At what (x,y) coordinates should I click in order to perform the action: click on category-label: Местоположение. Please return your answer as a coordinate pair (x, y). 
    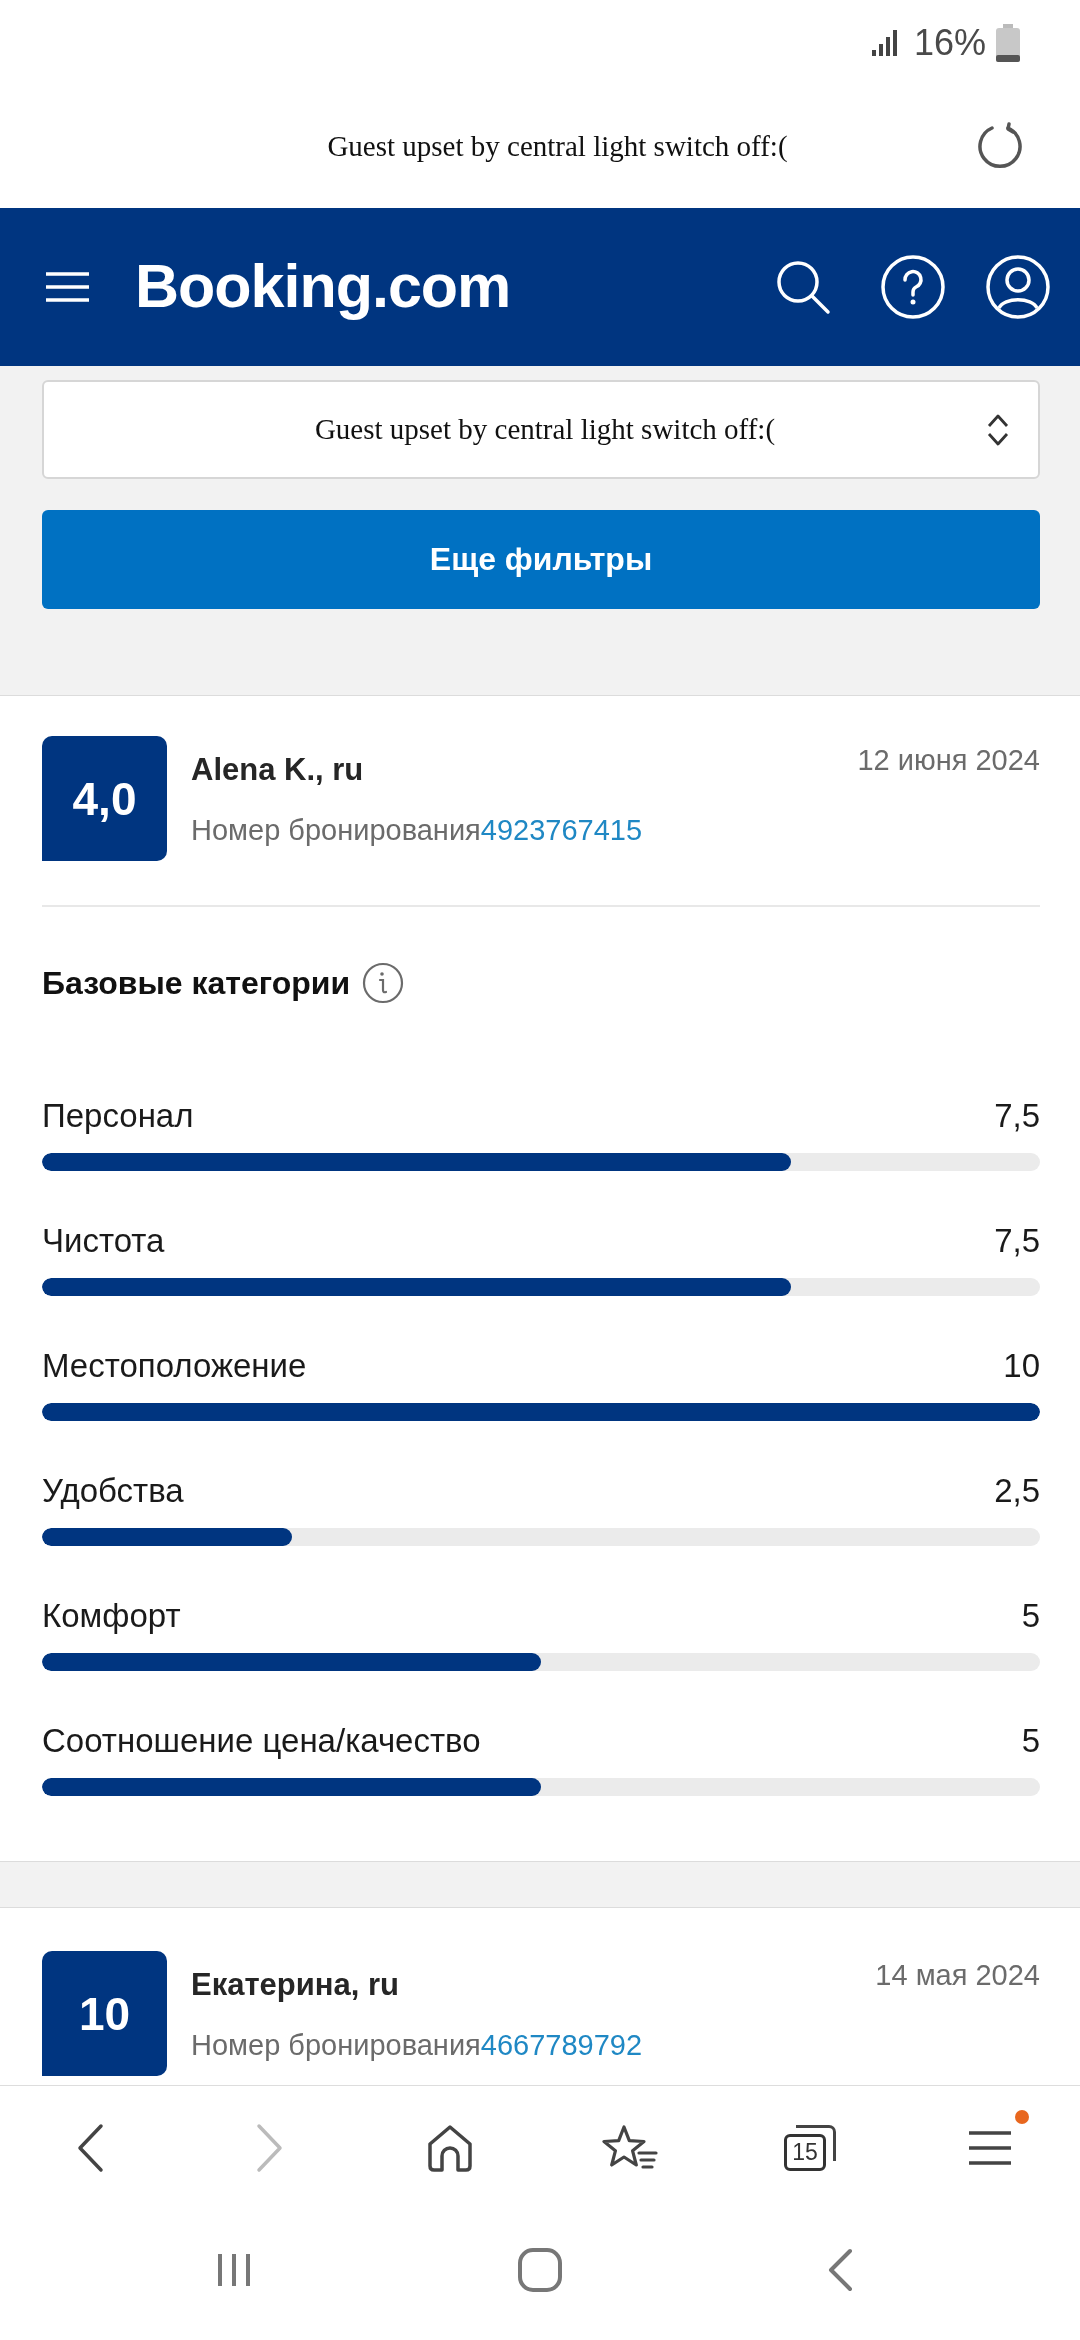
    Looking at the image, I should click on (174, 1366).